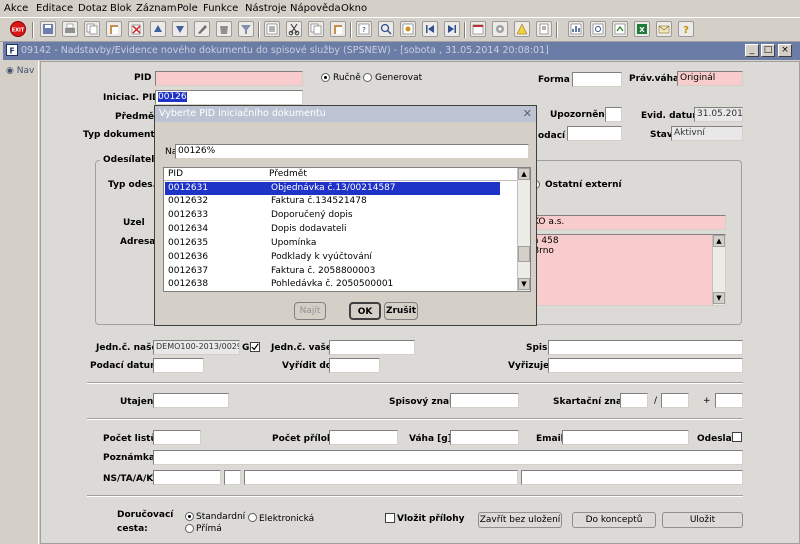  I want to click on ta-field, so click(232, 477).